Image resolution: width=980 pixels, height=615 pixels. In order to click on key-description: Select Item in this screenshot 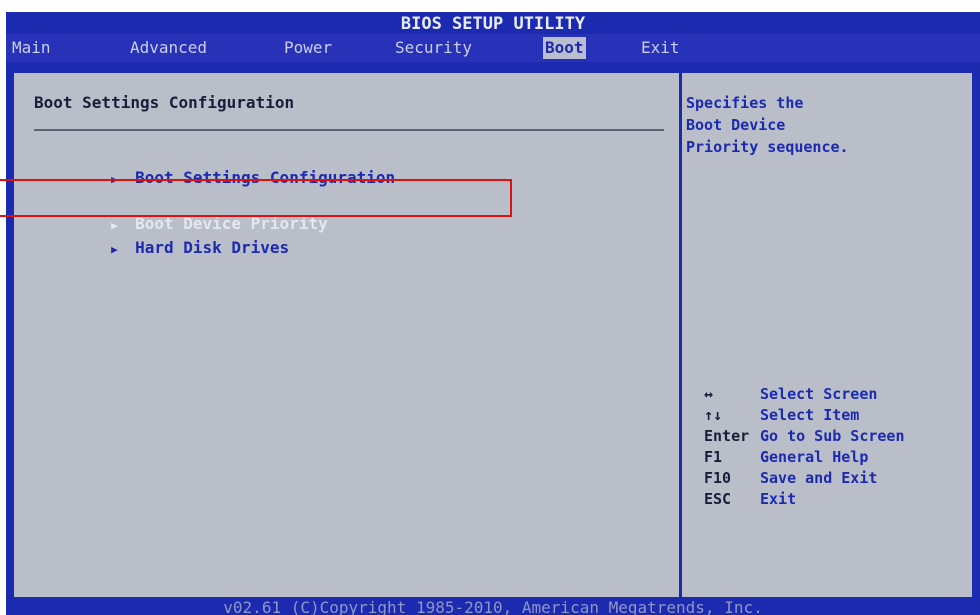, I will do `click(810, 415)`.